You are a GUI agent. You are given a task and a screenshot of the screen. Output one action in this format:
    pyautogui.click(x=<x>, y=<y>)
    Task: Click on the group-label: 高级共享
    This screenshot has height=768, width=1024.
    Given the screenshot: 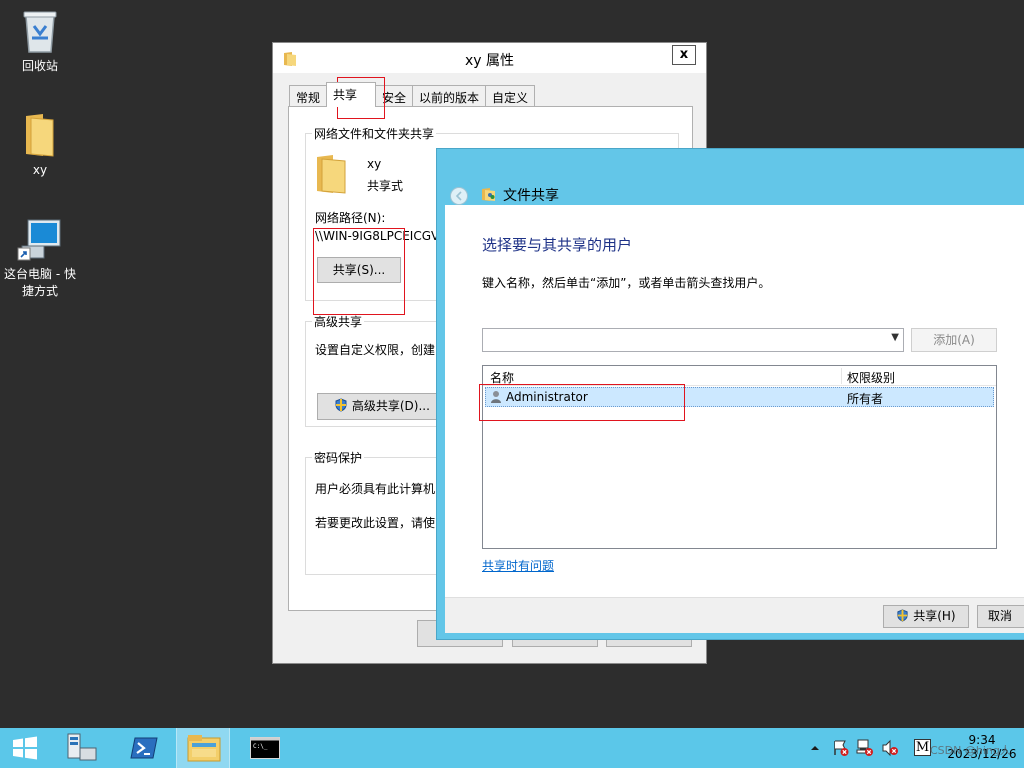 What is the action you would take?
    pyautogui.click(x=338, y=321)
    